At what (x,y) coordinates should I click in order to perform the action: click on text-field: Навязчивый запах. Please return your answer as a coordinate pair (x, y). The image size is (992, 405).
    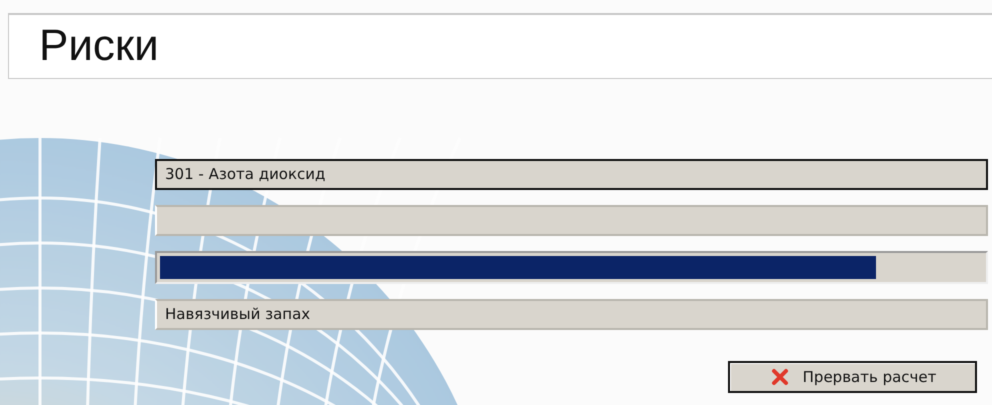
    Looking at the image, I should click on (571, 314).